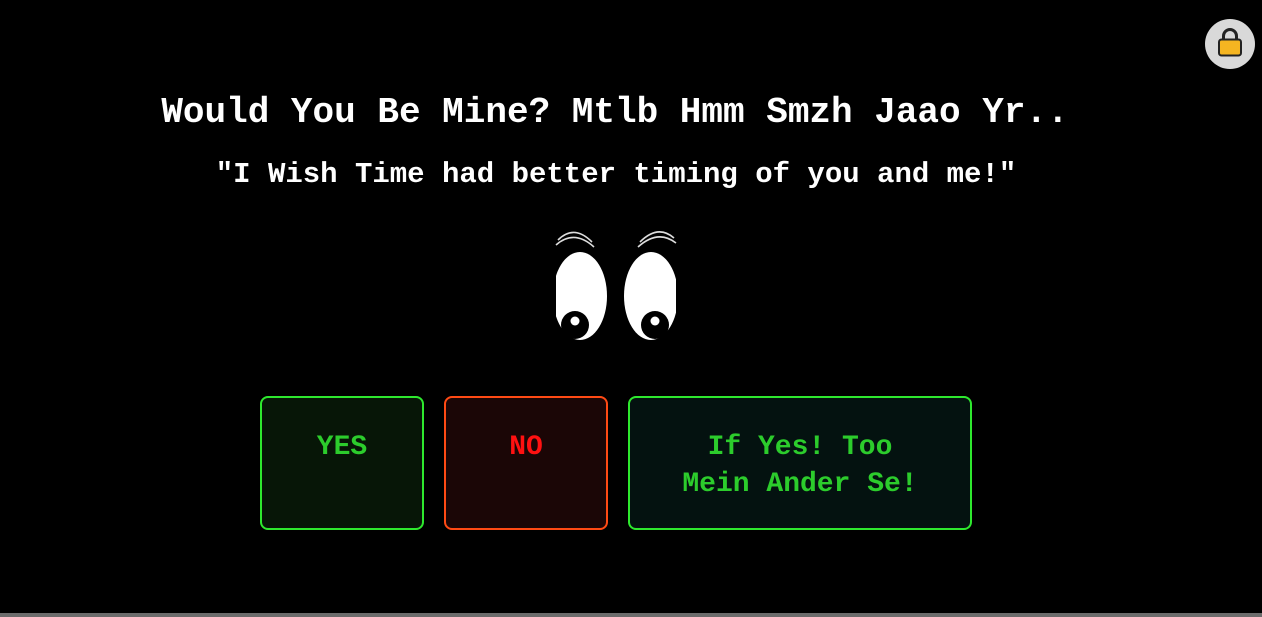 This screenshot has height=617, width=1262. Describe the element at coordinates (342, 447) in the screenshot. I see `yes-button-label: YES` at that location.